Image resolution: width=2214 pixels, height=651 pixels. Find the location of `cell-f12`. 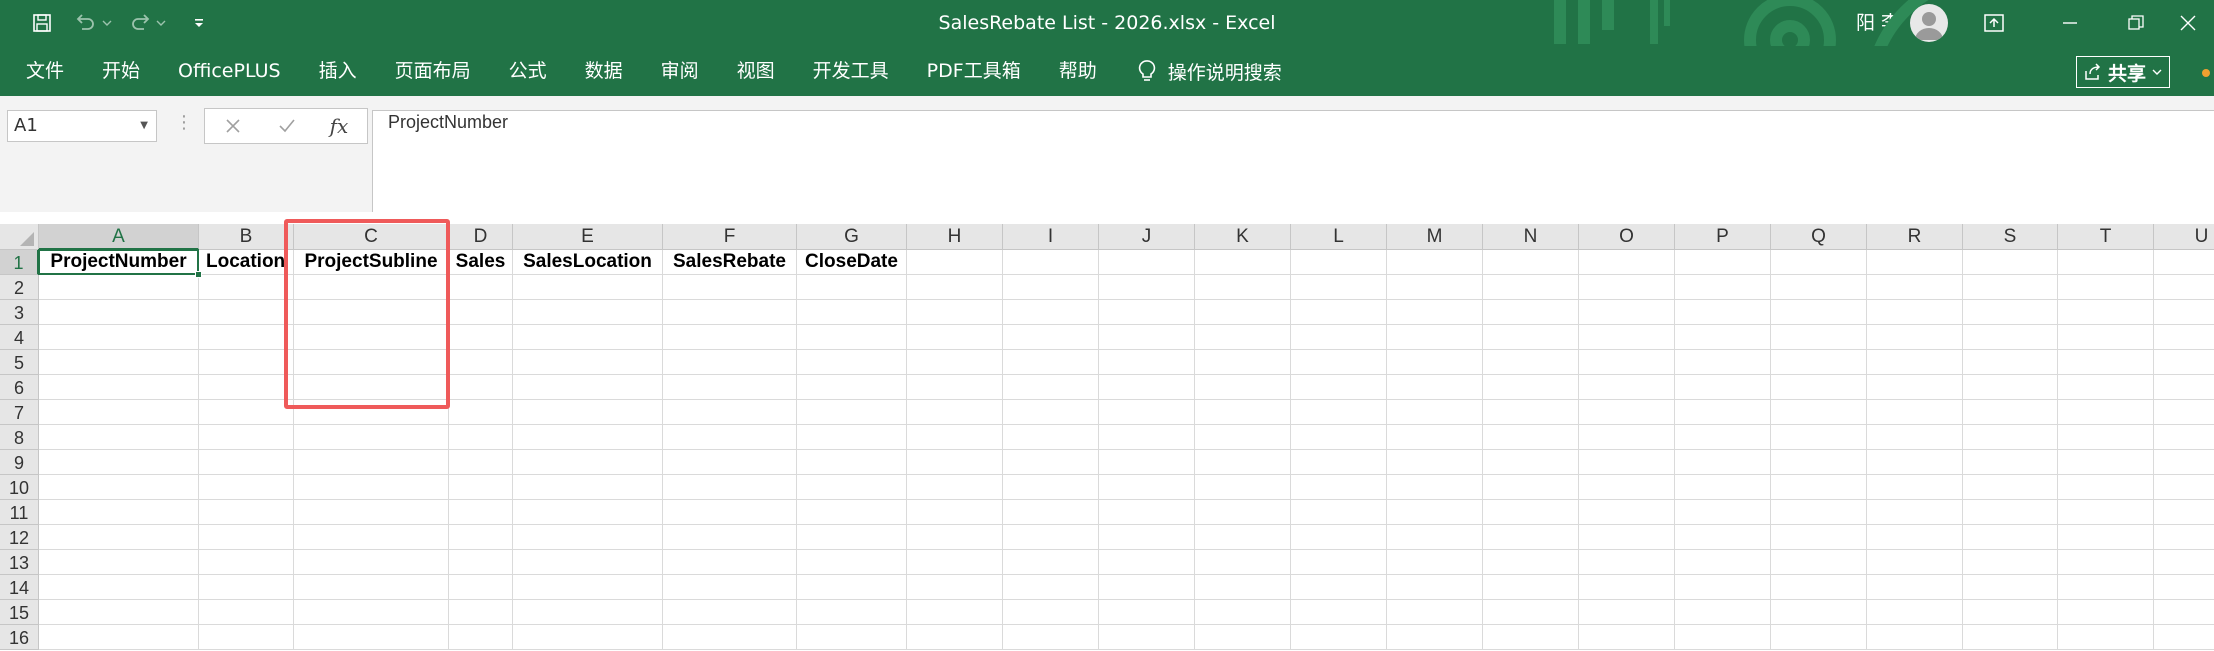

cell-f12 is located at coordinates (730, 537).